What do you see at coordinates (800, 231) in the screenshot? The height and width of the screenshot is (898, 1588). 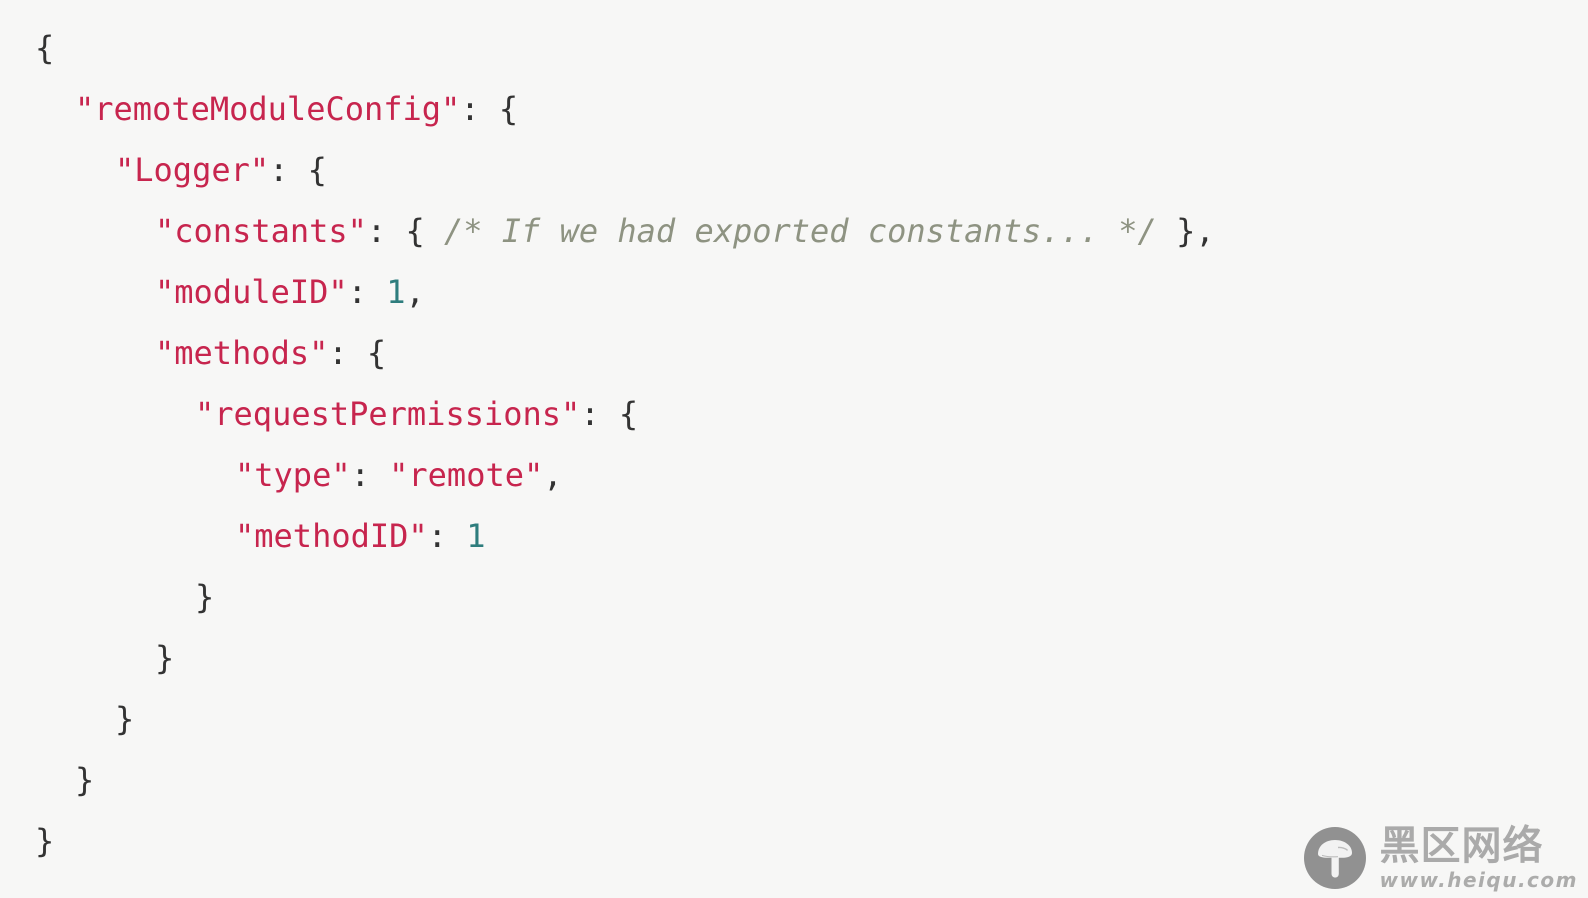 I see `code-token-comment: /* If we had exported constants... */` at bounding box center [800, 231].